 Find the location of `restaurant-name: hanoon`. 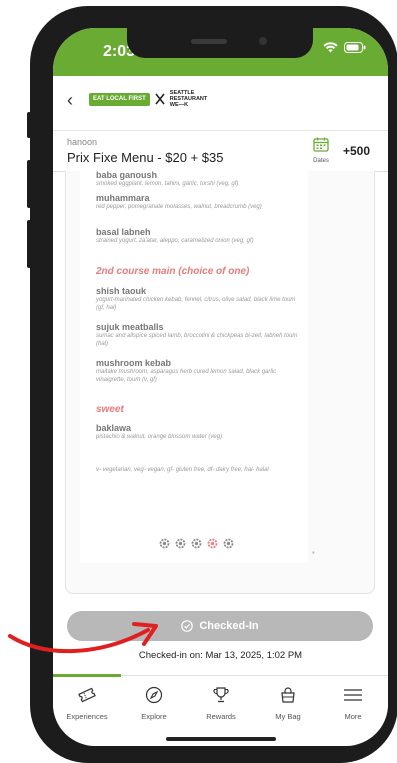

restaurant-name: hanoon is located at coordinates (82, 142).